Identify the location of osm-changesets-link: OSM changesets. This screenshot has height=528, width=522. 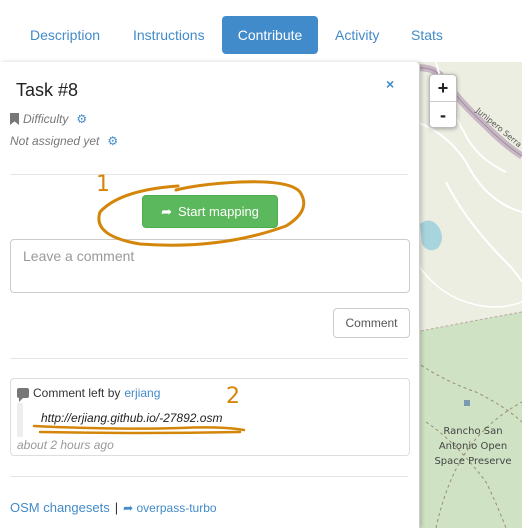
(60, 507).